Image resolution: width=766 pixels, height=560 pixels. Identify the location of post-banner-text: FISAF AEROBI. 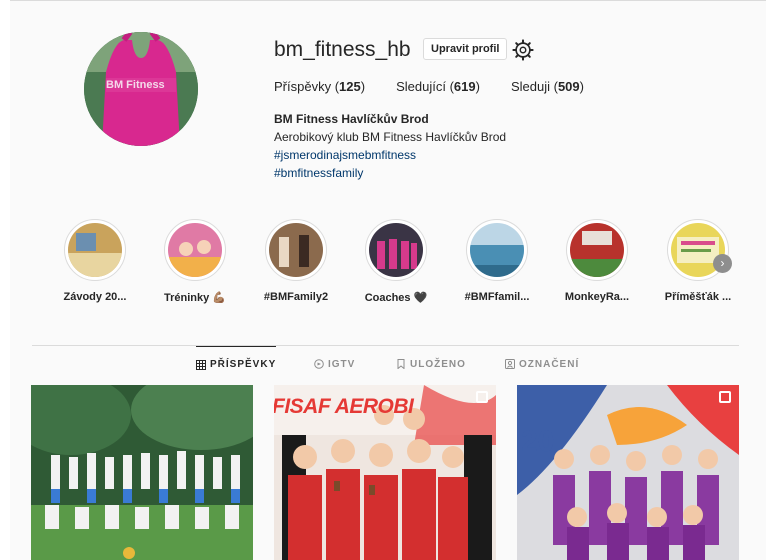
(344, 406).